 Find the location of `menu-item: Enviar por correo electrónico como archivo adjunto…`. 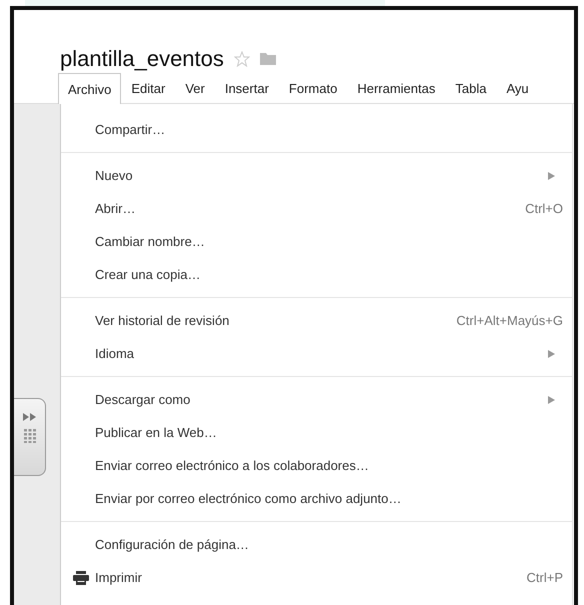

menu-item: Enviar por correo electrónico como archivo adjunto… is located at coordinates (316, 498).